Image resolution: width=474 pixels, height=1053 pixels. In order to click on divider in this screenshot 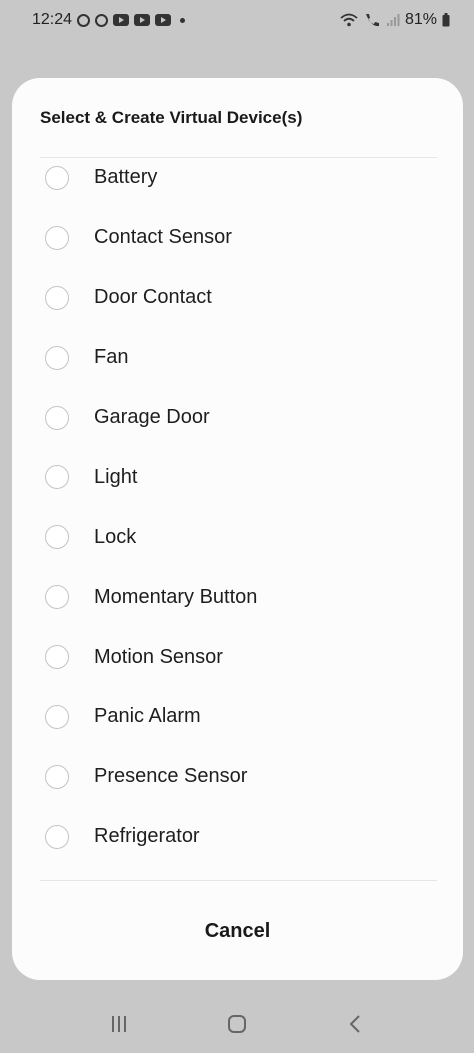, I will do `click(238, 880)`.